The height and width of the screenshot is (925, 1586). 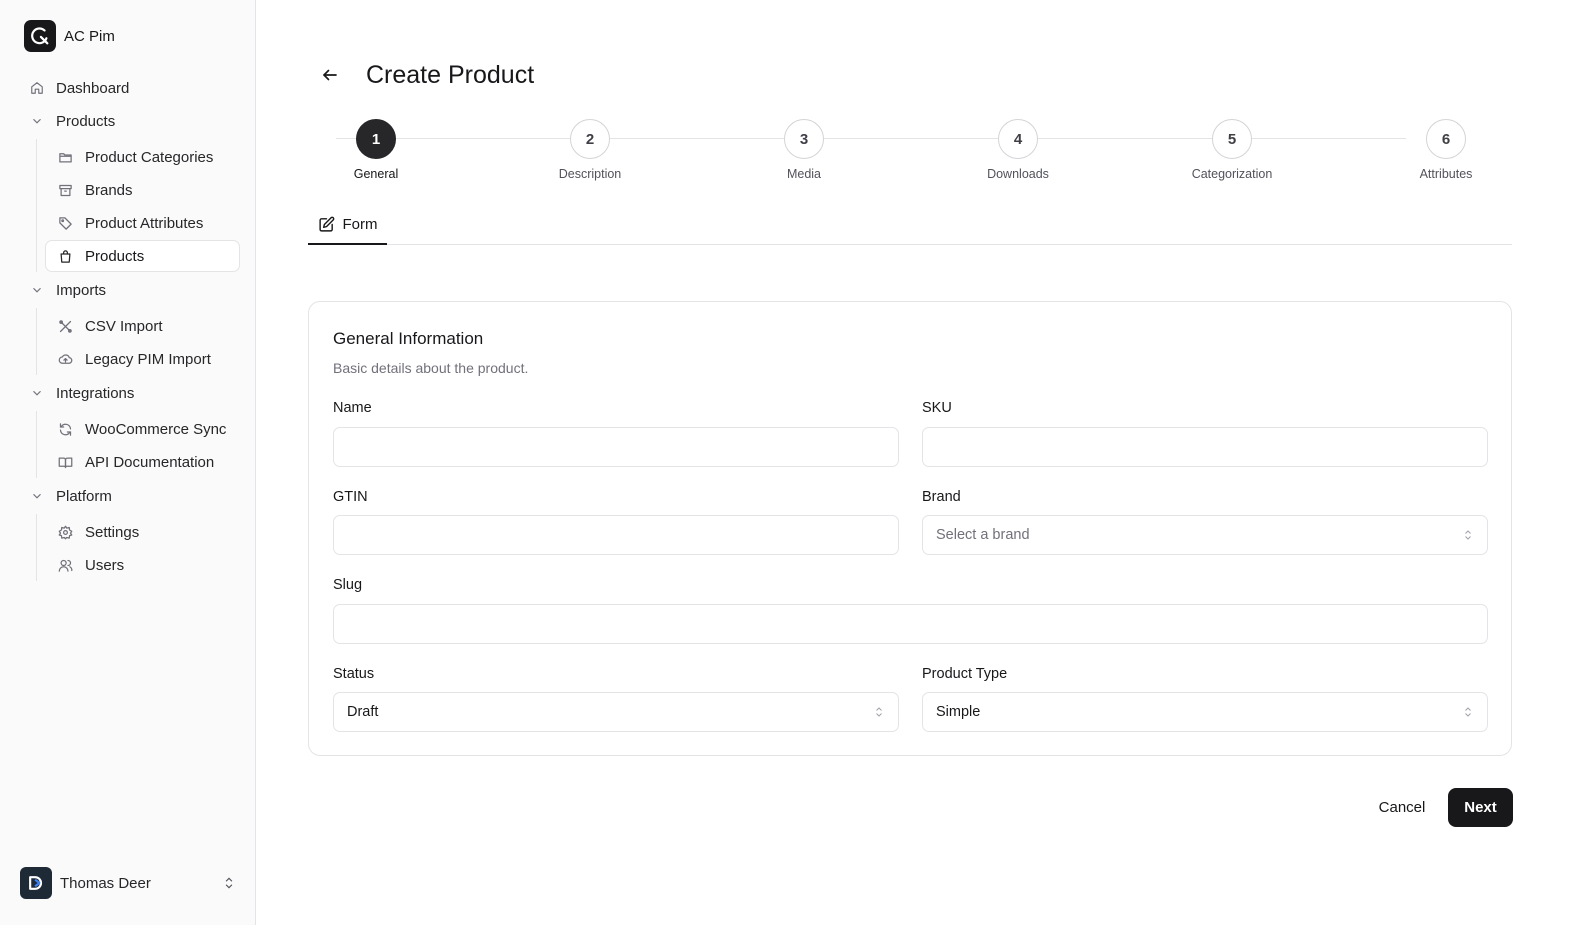 What do you see at coordinates (590, 150) in the screenshot?
I see `step-description: 2 Description` at bounding box center [590, 150].